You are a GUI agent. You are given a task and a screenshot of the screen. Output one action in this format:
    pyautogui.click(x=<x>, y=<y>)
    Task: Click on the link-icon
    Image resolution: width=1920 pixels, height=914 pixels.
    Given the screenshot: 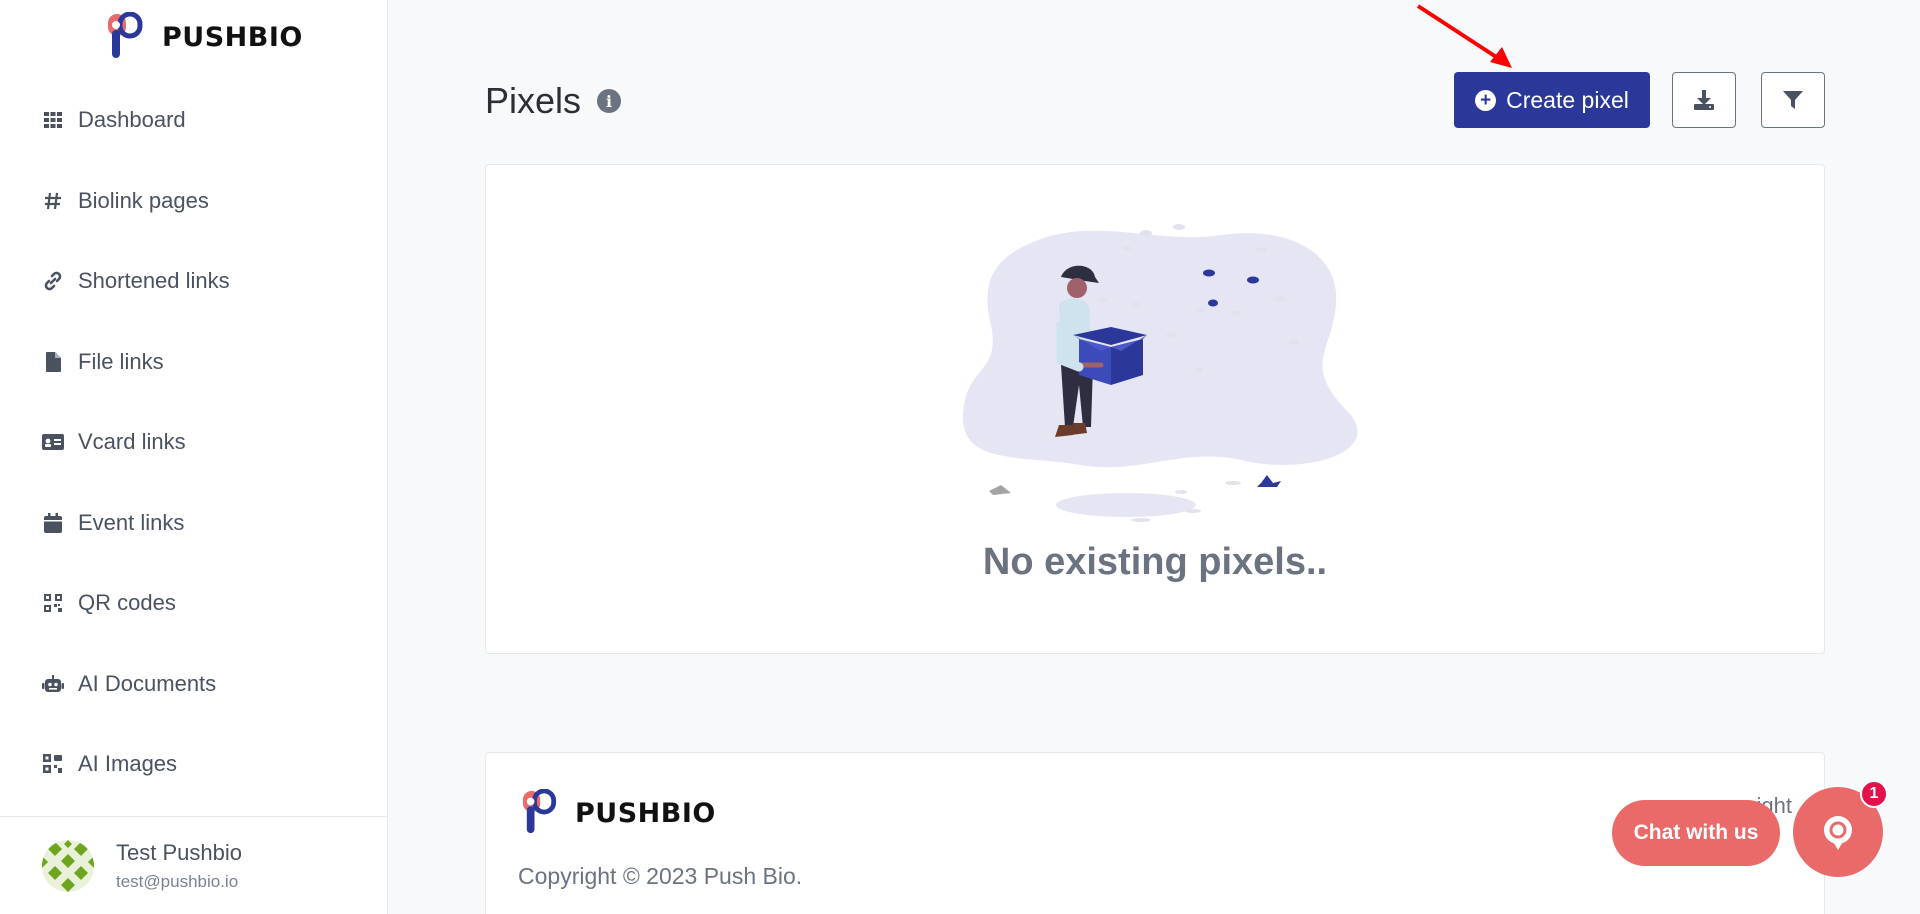 What is the action you would take?
    pyautogui.click(x=53, y=281)
    